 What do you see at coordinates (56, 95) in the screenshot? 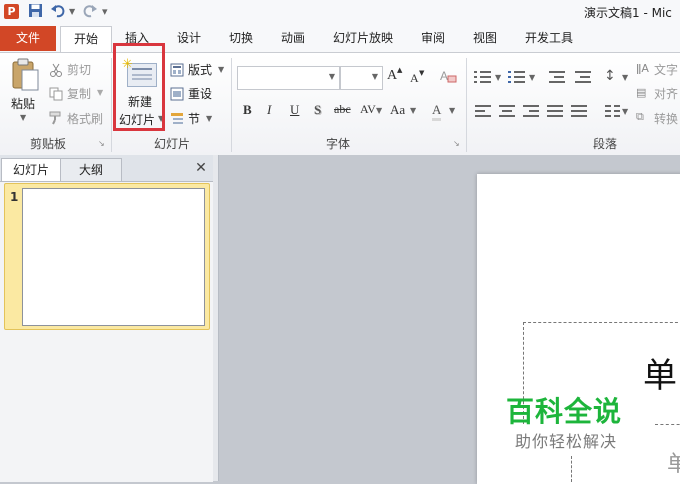
I see `copy-icon` at bounding box center [56, 95].